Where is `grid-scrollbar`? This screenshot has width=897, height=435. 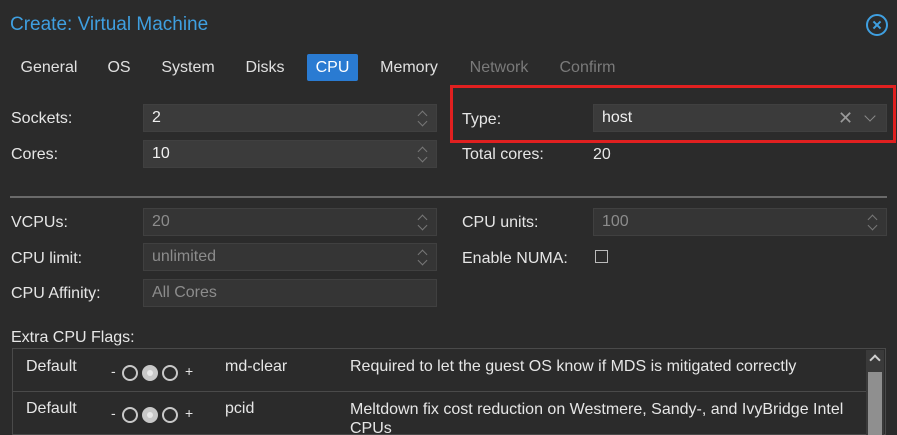 grid-scrollbar is located at coordinates (875, 392).